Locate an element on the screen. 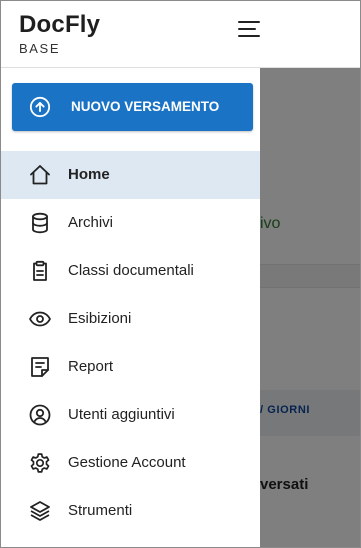  gear-icon is located at coordinates (40, 463).